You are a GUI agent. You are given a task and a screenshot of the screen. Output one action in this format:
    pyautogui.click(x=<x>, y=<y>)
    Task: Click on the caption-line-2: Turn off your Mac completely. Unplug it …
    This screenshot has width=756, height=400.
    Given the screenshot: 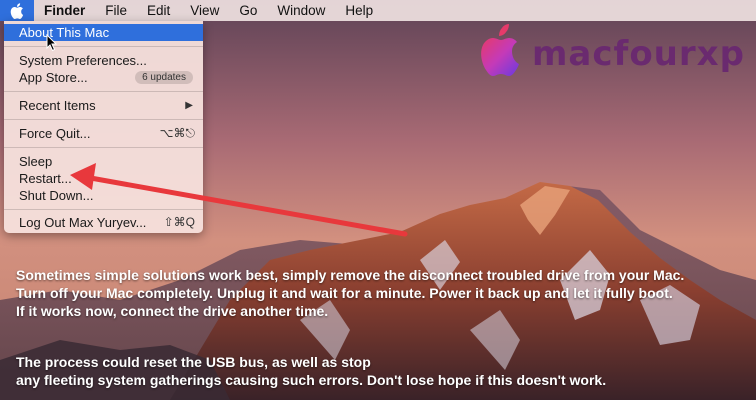 What is the action you would take?
    pyautogui.click(x=344, y=293)
    